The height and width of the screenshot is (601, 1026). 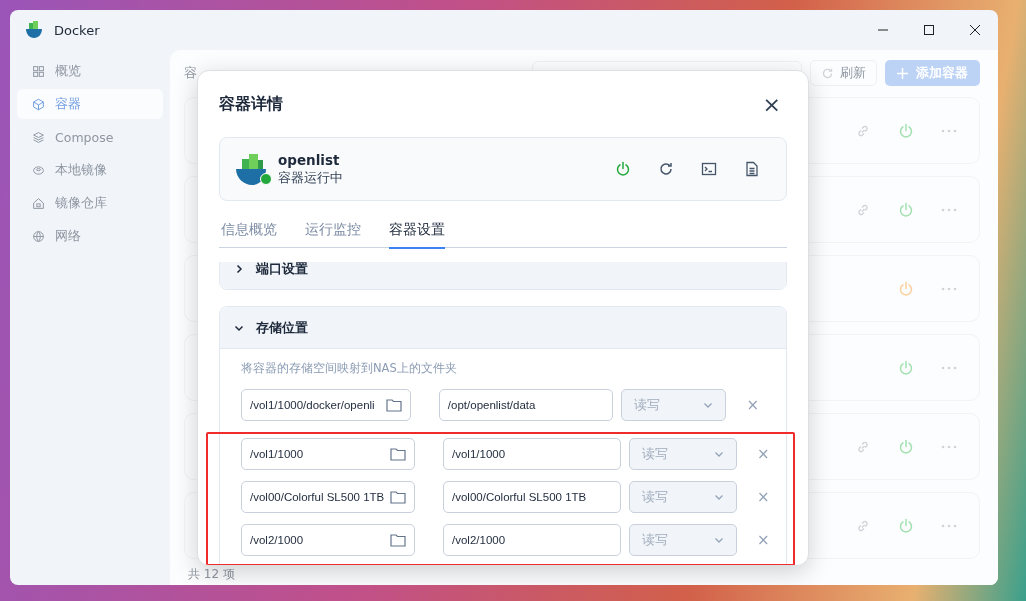 What do you see at coordinates (309, 159) in the screenshot?
I see `container-name: openlist` at bounding box center [309, 159].